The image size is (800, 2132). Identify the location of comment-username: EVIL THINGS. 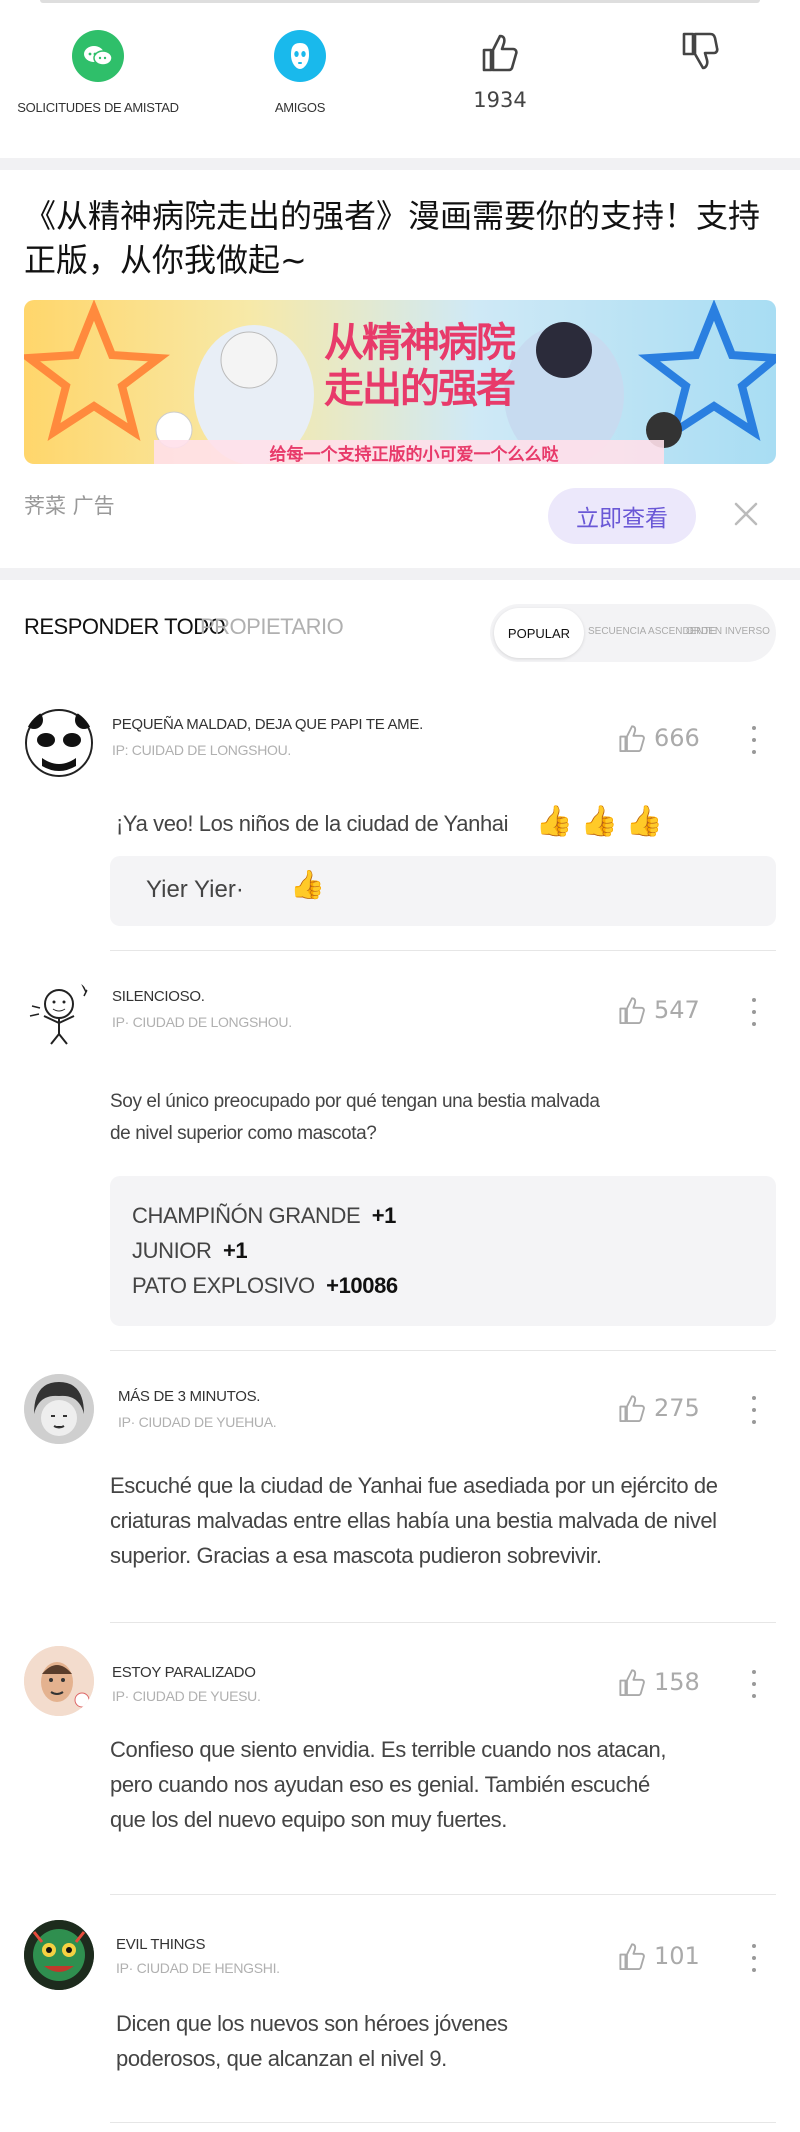
(161, 1944).